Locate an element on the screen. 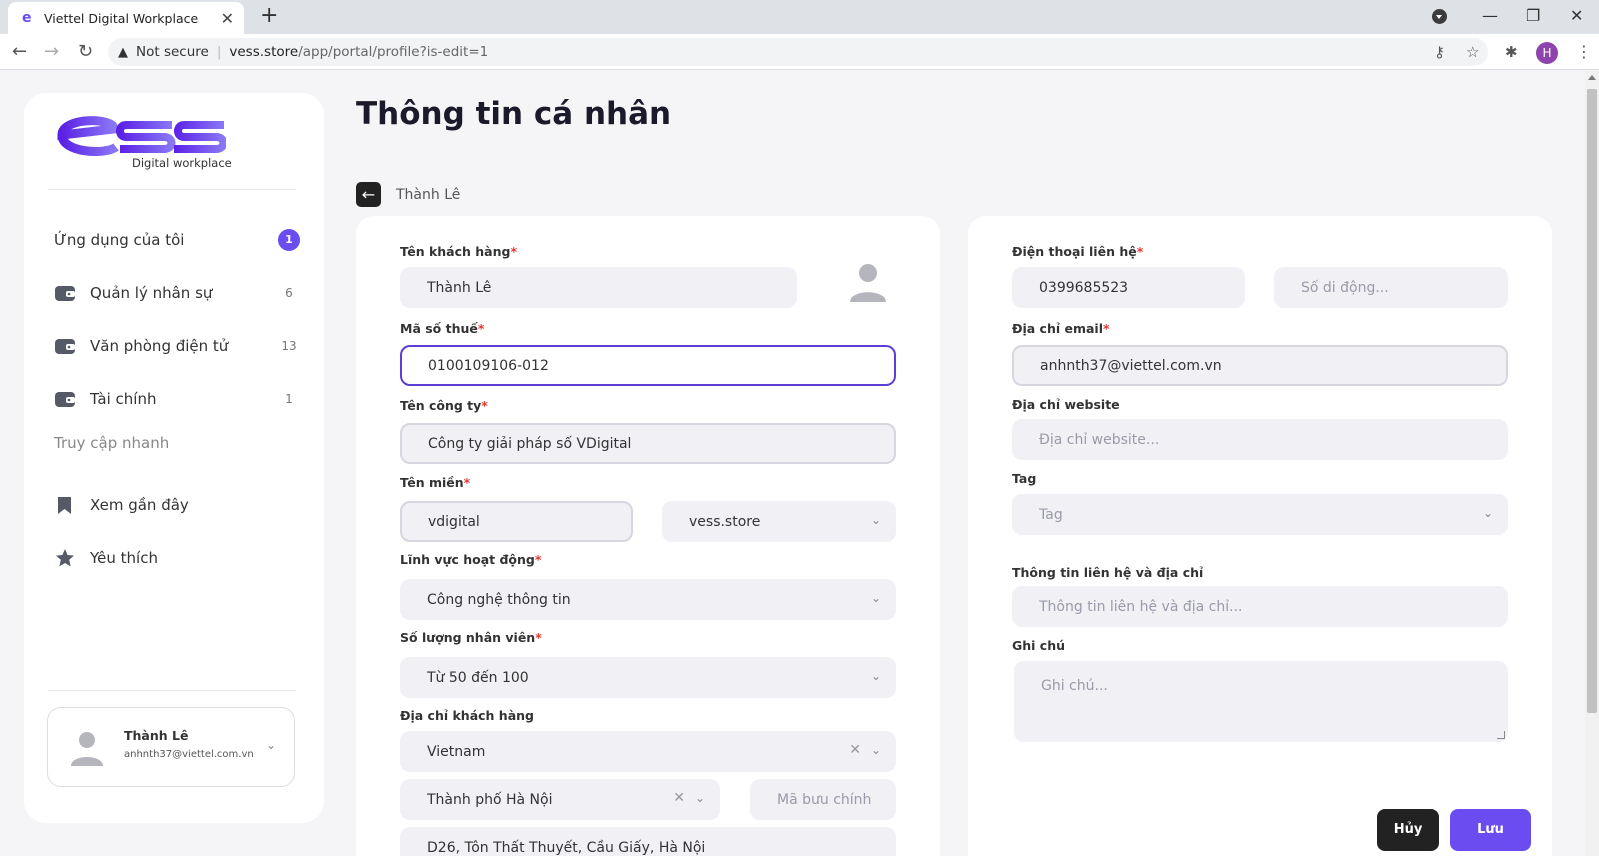  restore-icon: ❐ is located at coordinates (1533, 15).